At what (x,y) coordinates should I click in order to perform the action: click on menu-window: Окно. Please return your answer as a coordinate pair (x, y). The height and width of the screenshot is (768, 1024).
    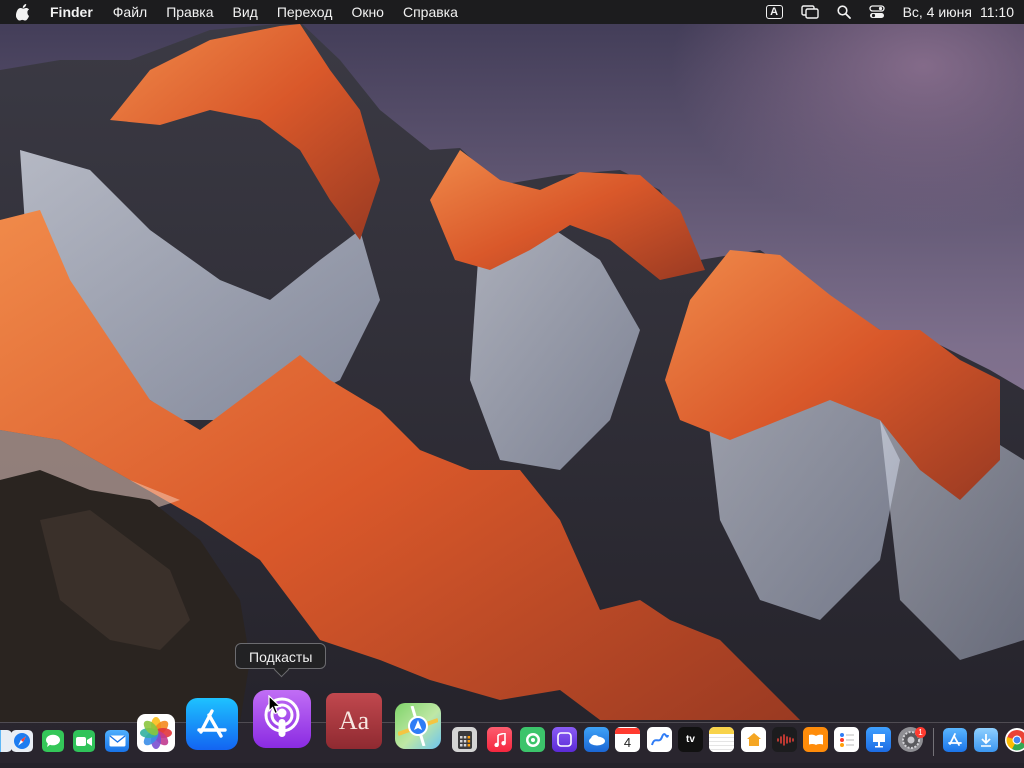
    Looking at the image, I should click on (367, 12).